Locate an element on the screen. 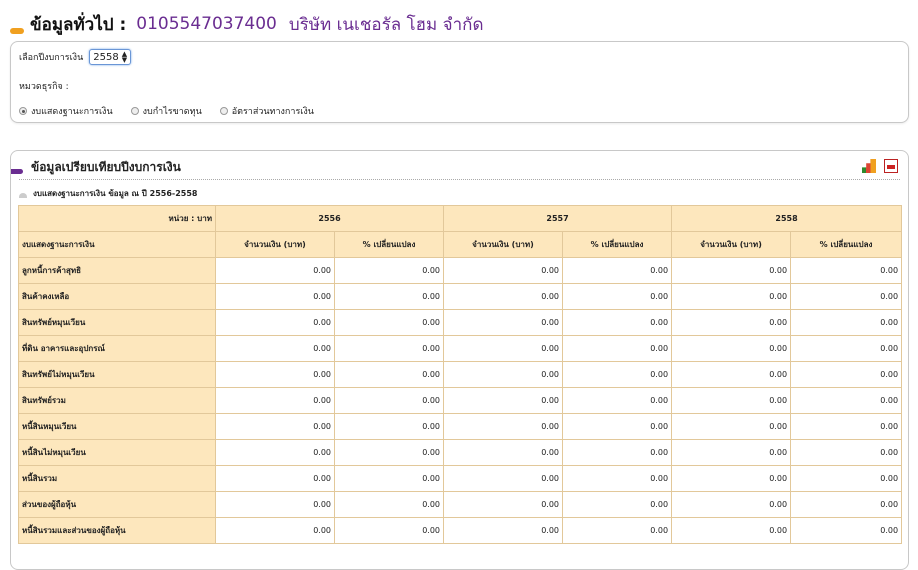 The image size is (918, 570). row-label: สินทรัพย์รวม is located at coordinates (117, 400).